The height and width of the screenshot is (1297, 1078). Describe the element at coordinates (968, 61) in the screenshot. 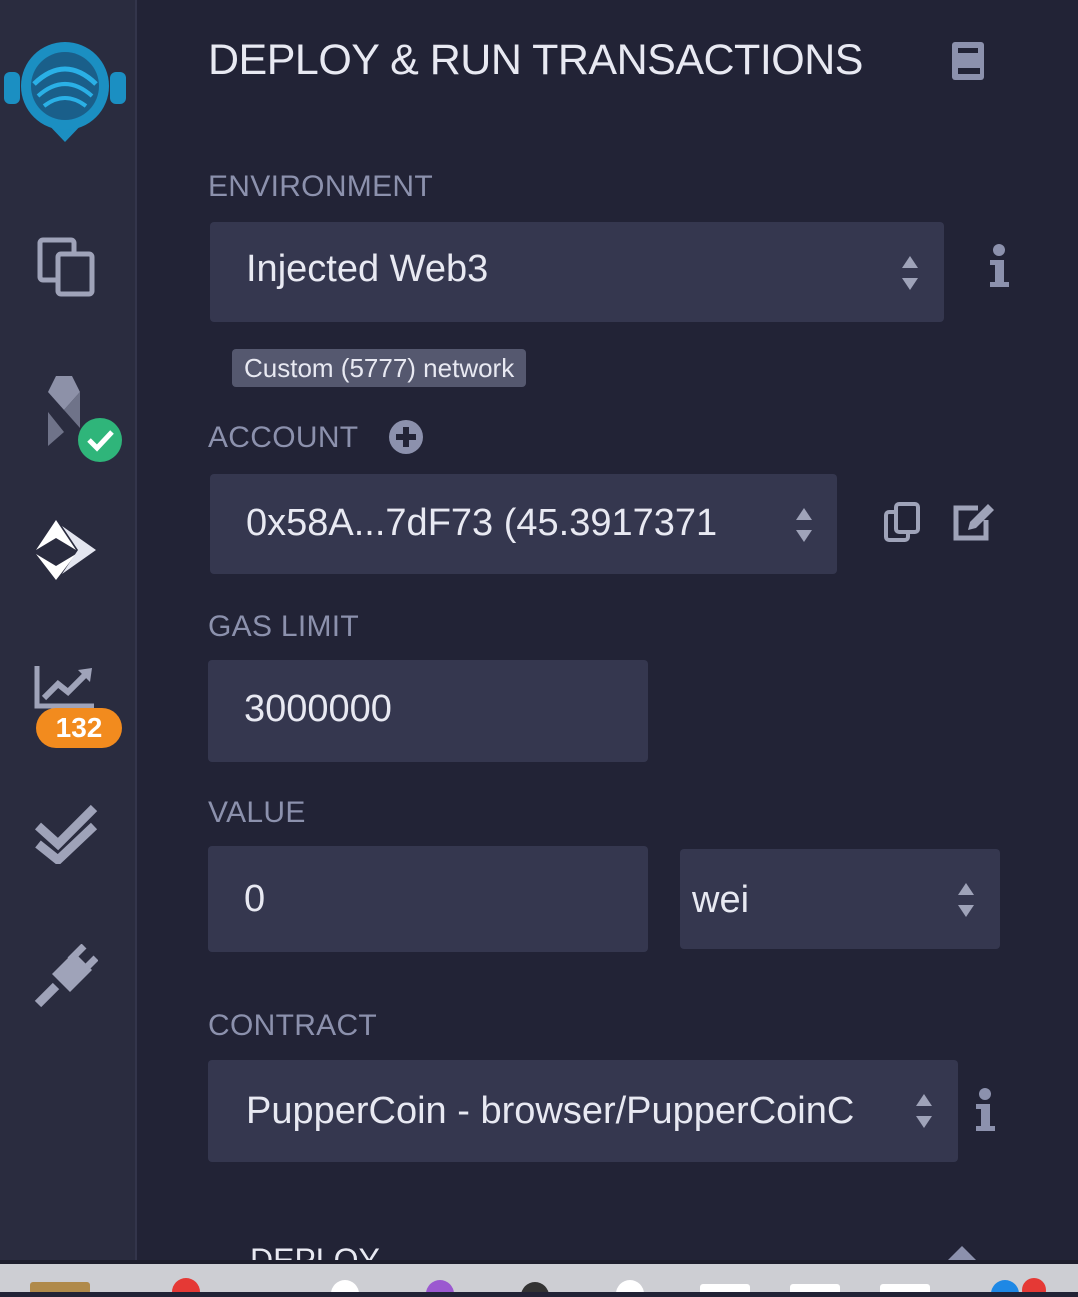

I see `docs-book-icon` at that location.